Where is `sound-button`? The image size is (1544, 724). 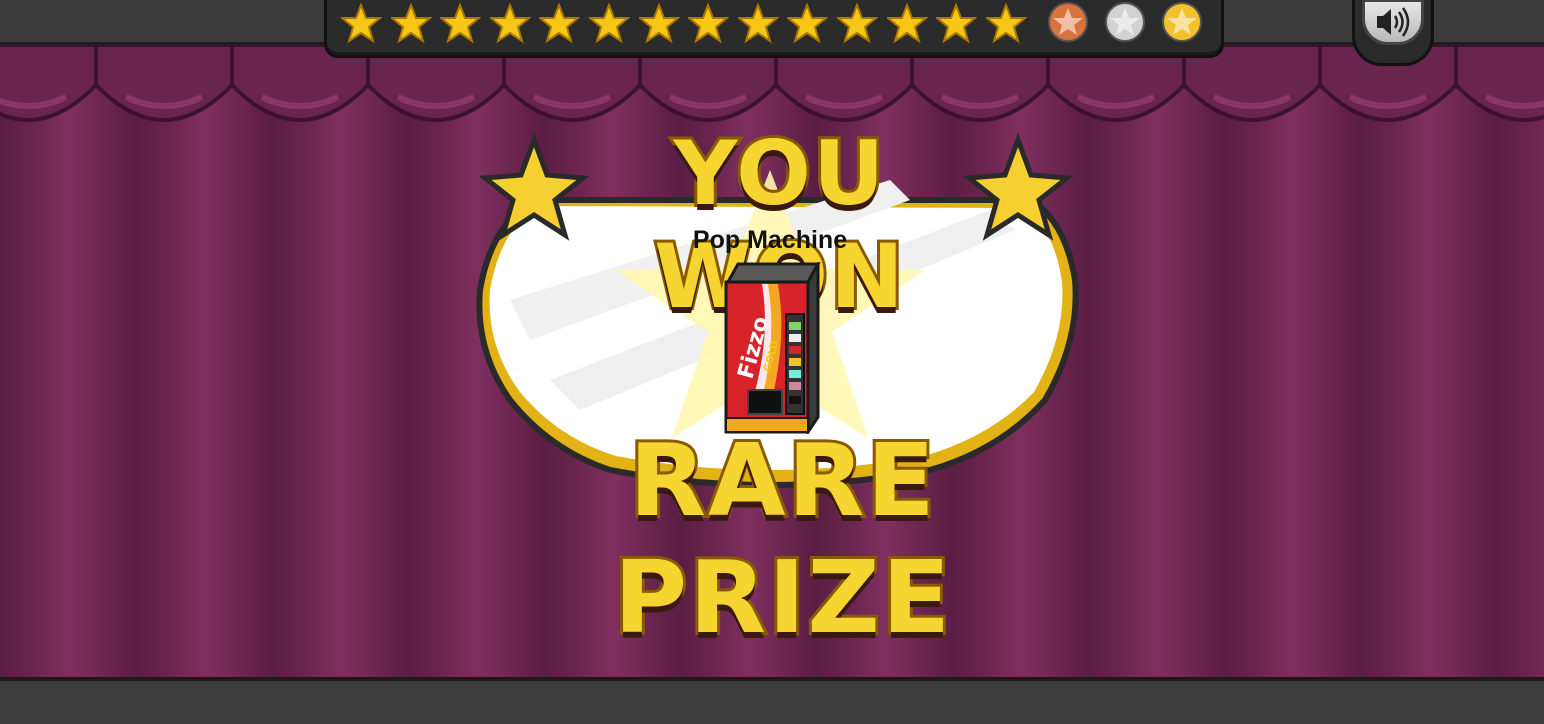
sound-button is located at coordinates (1393, 33).